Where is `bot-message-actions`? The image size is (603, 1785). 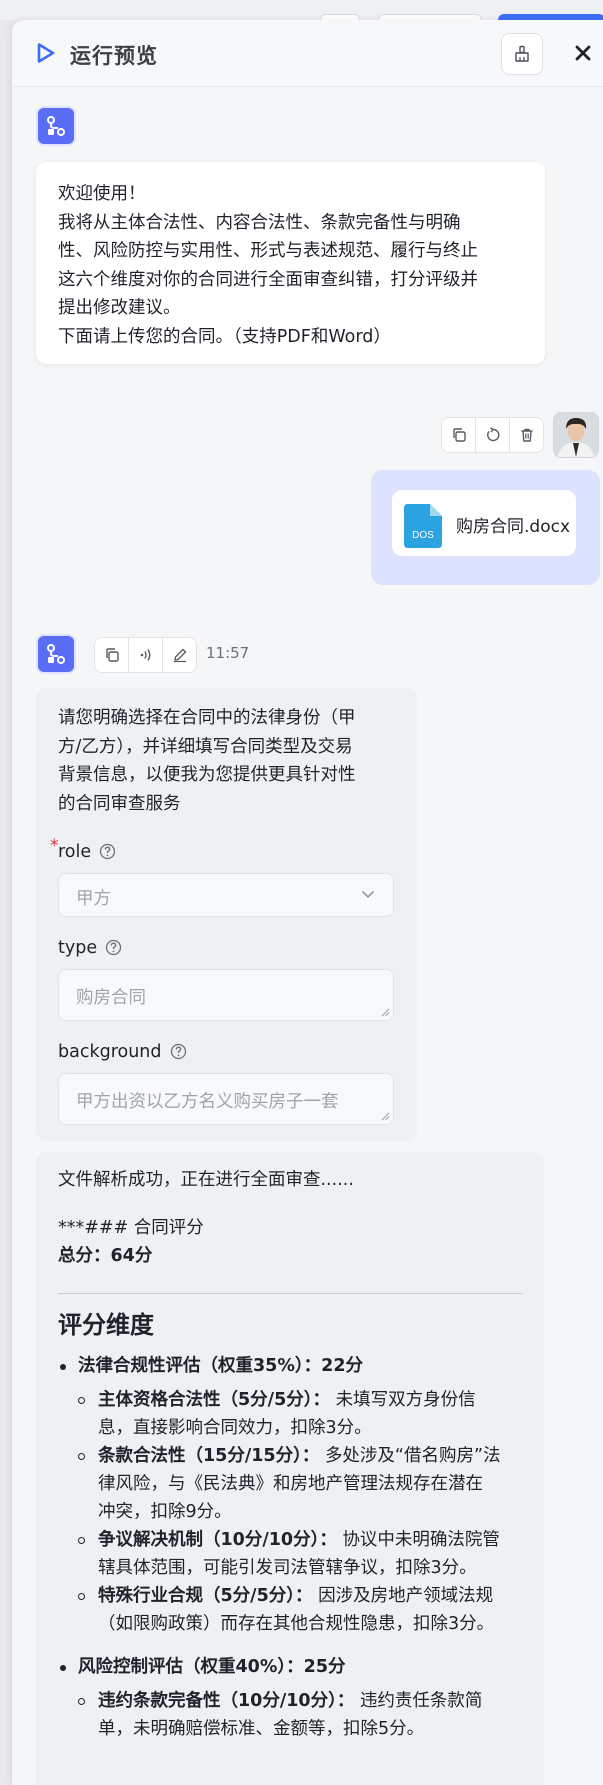 bot-message-actions is located at coordinates (145, 655).